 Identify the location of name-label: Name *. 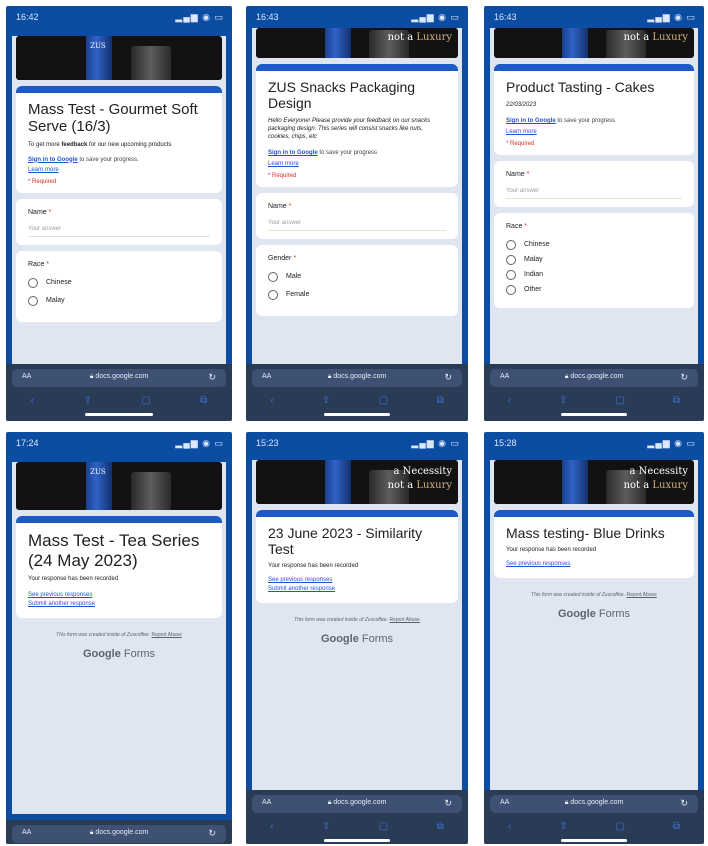
(518, 174).